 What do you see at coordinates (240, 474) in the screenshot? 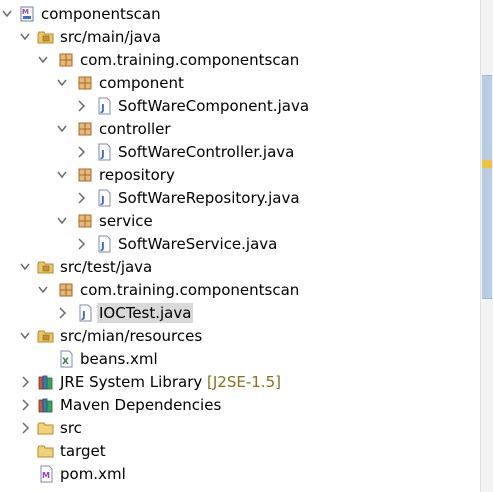
I see `tree-row-file-pom-xml: M pom.xml` at bounding box center [240, 474].